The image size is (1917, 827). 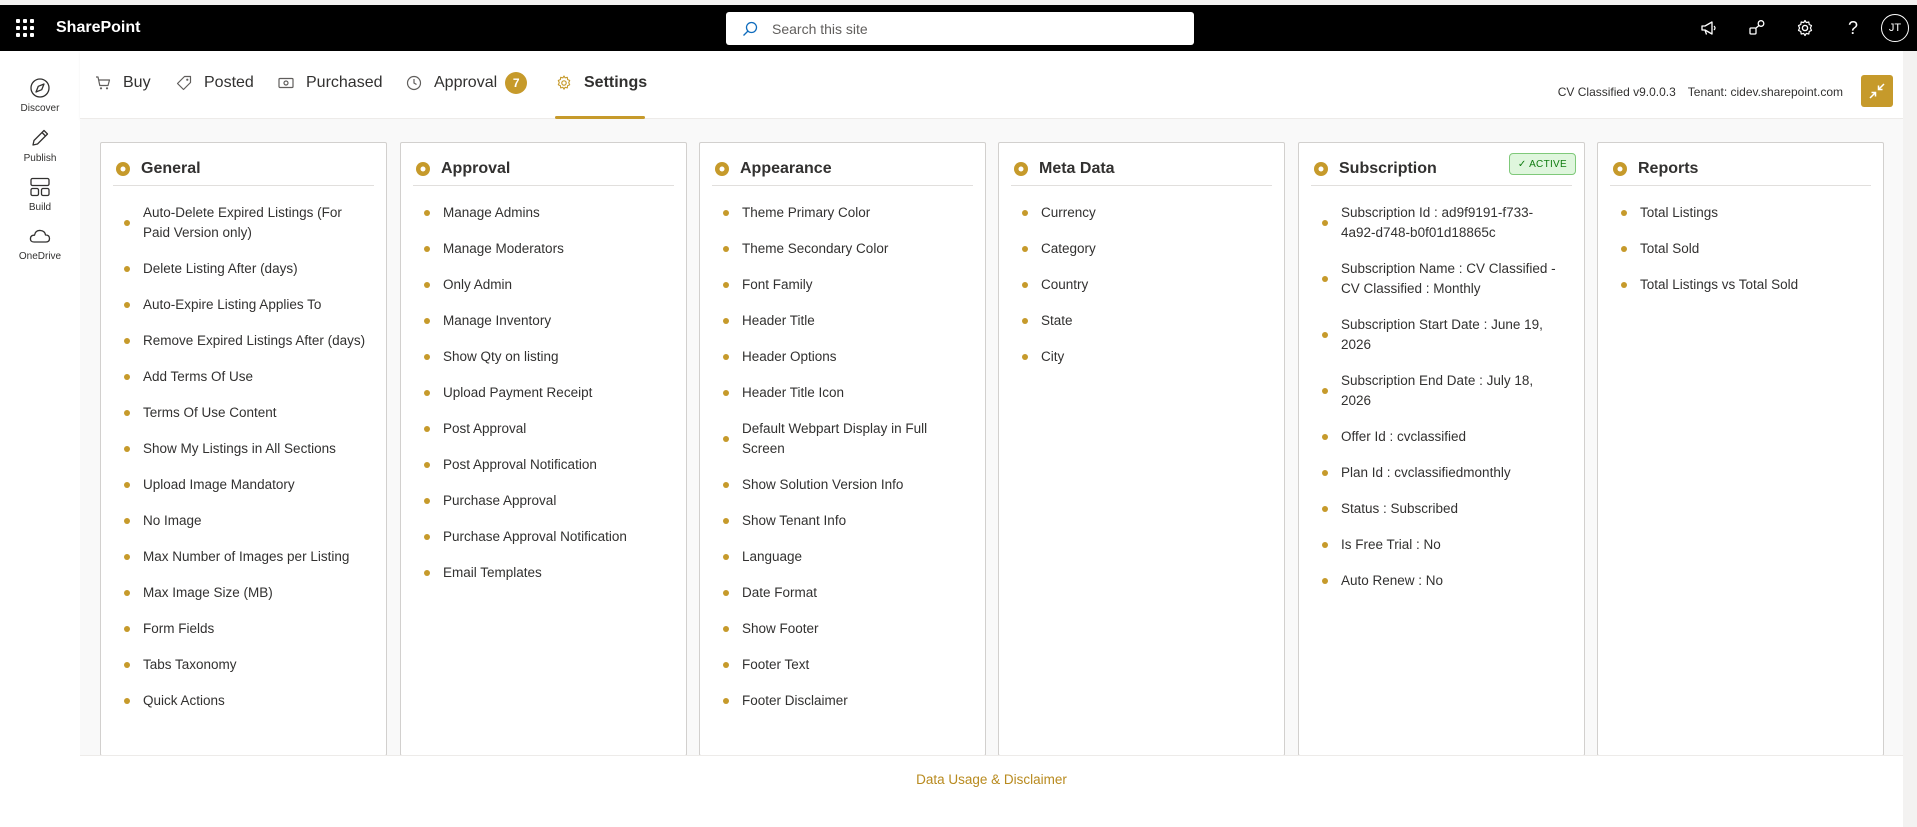 I want to click on tab-label: Buy, so click(x=137, y=82).